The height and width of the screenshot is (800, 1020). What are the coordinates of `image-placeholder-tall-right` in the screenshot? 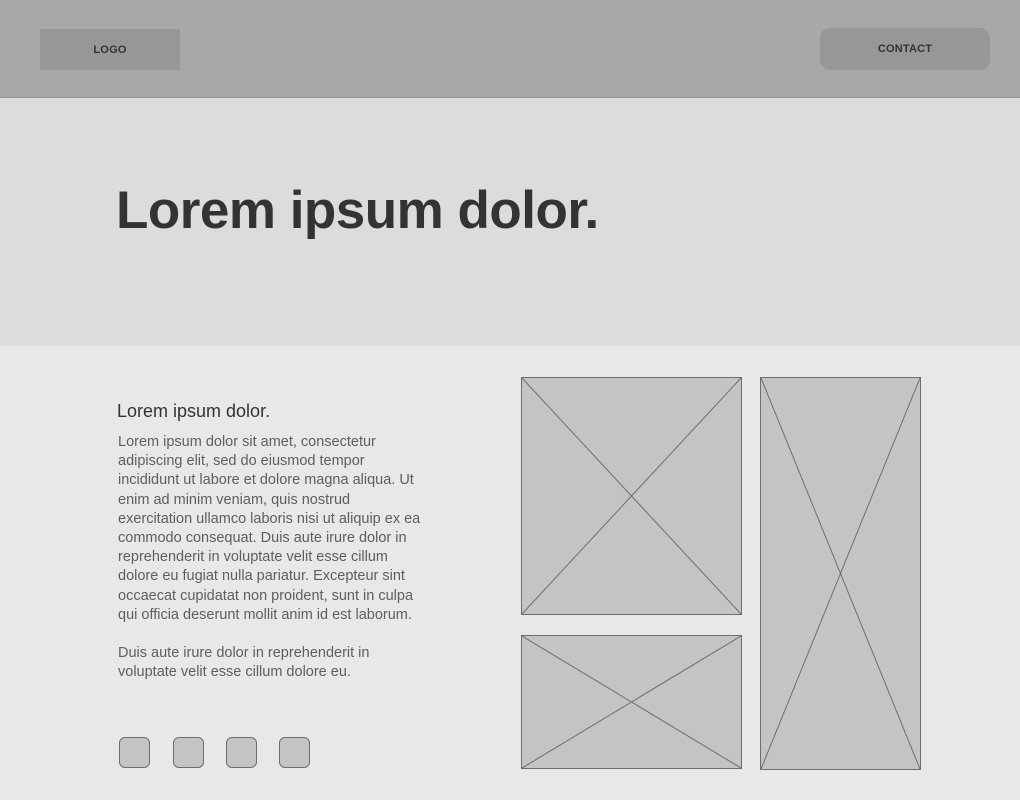 It's located at (840, 573).